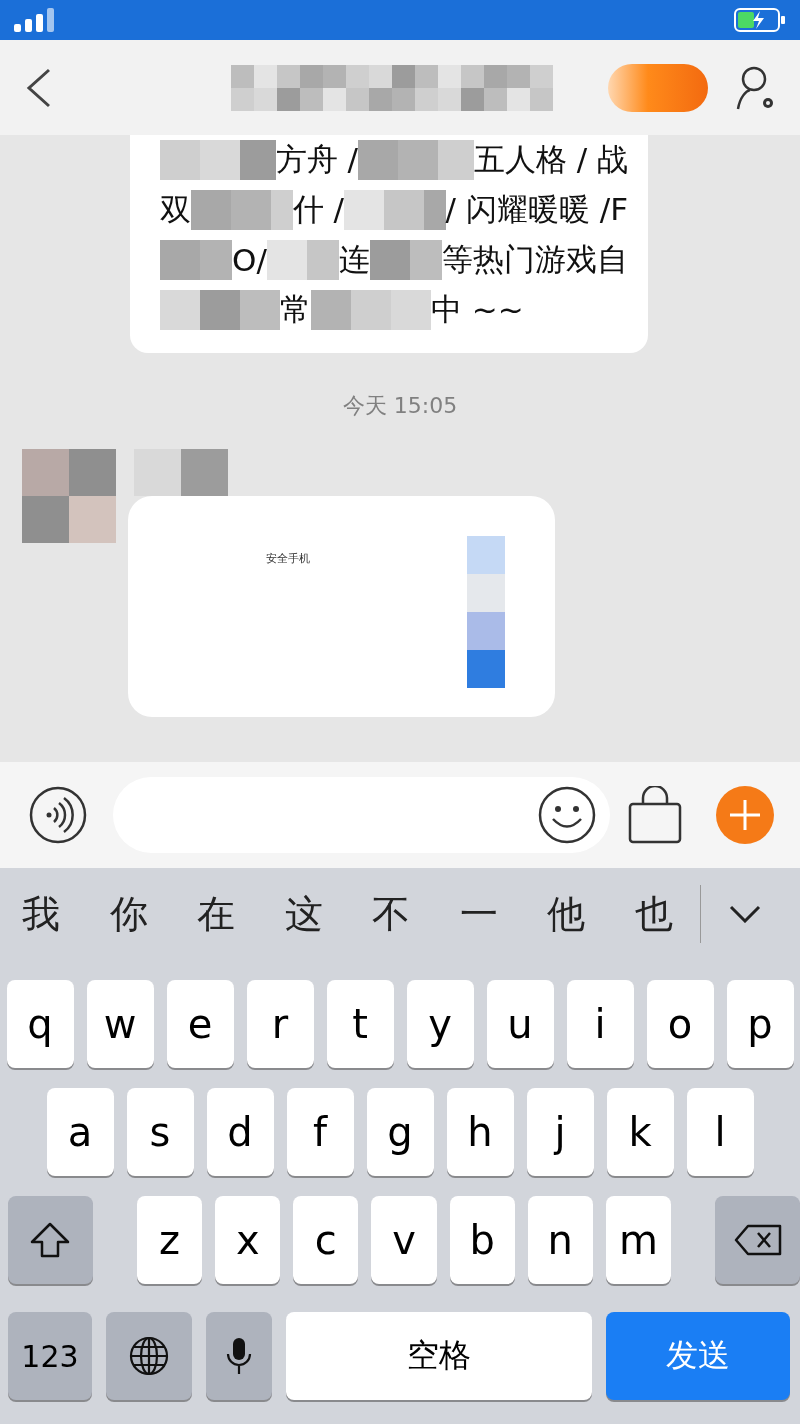 This screenshot has width=800, height=1424. Describe the element at coordinates (249, 260) in the screenshot. I see `message-text: O/` at that location.